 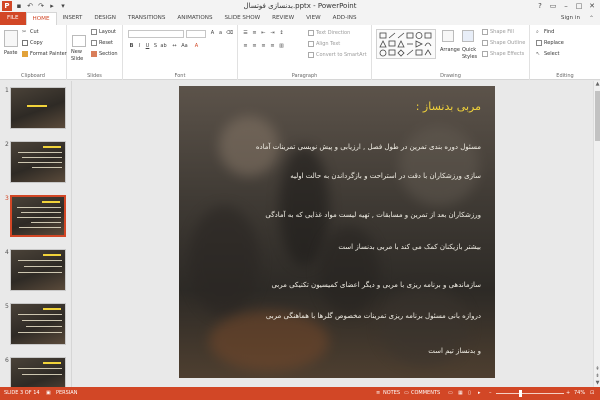 I want to click on increase-indent-icon: ⇥, so click(x=272, y=33).